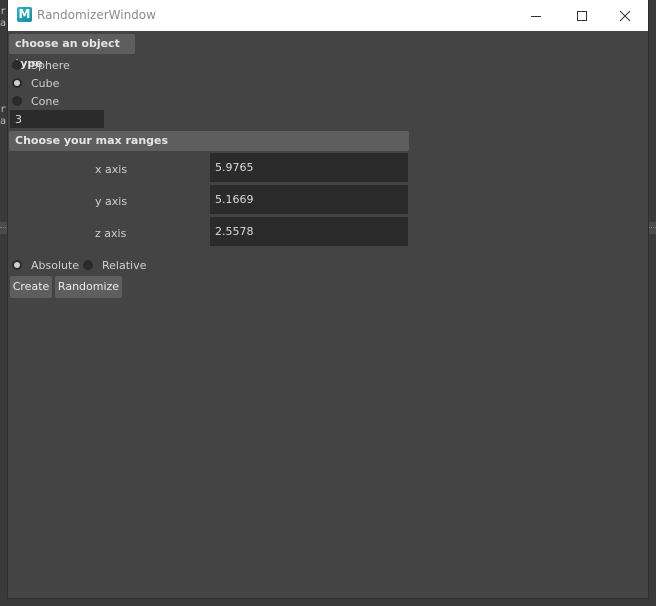  What do you see at coordinates (31, 287) in the screenshot?
I see `create-button: Create` at bounding box center [31, 287].